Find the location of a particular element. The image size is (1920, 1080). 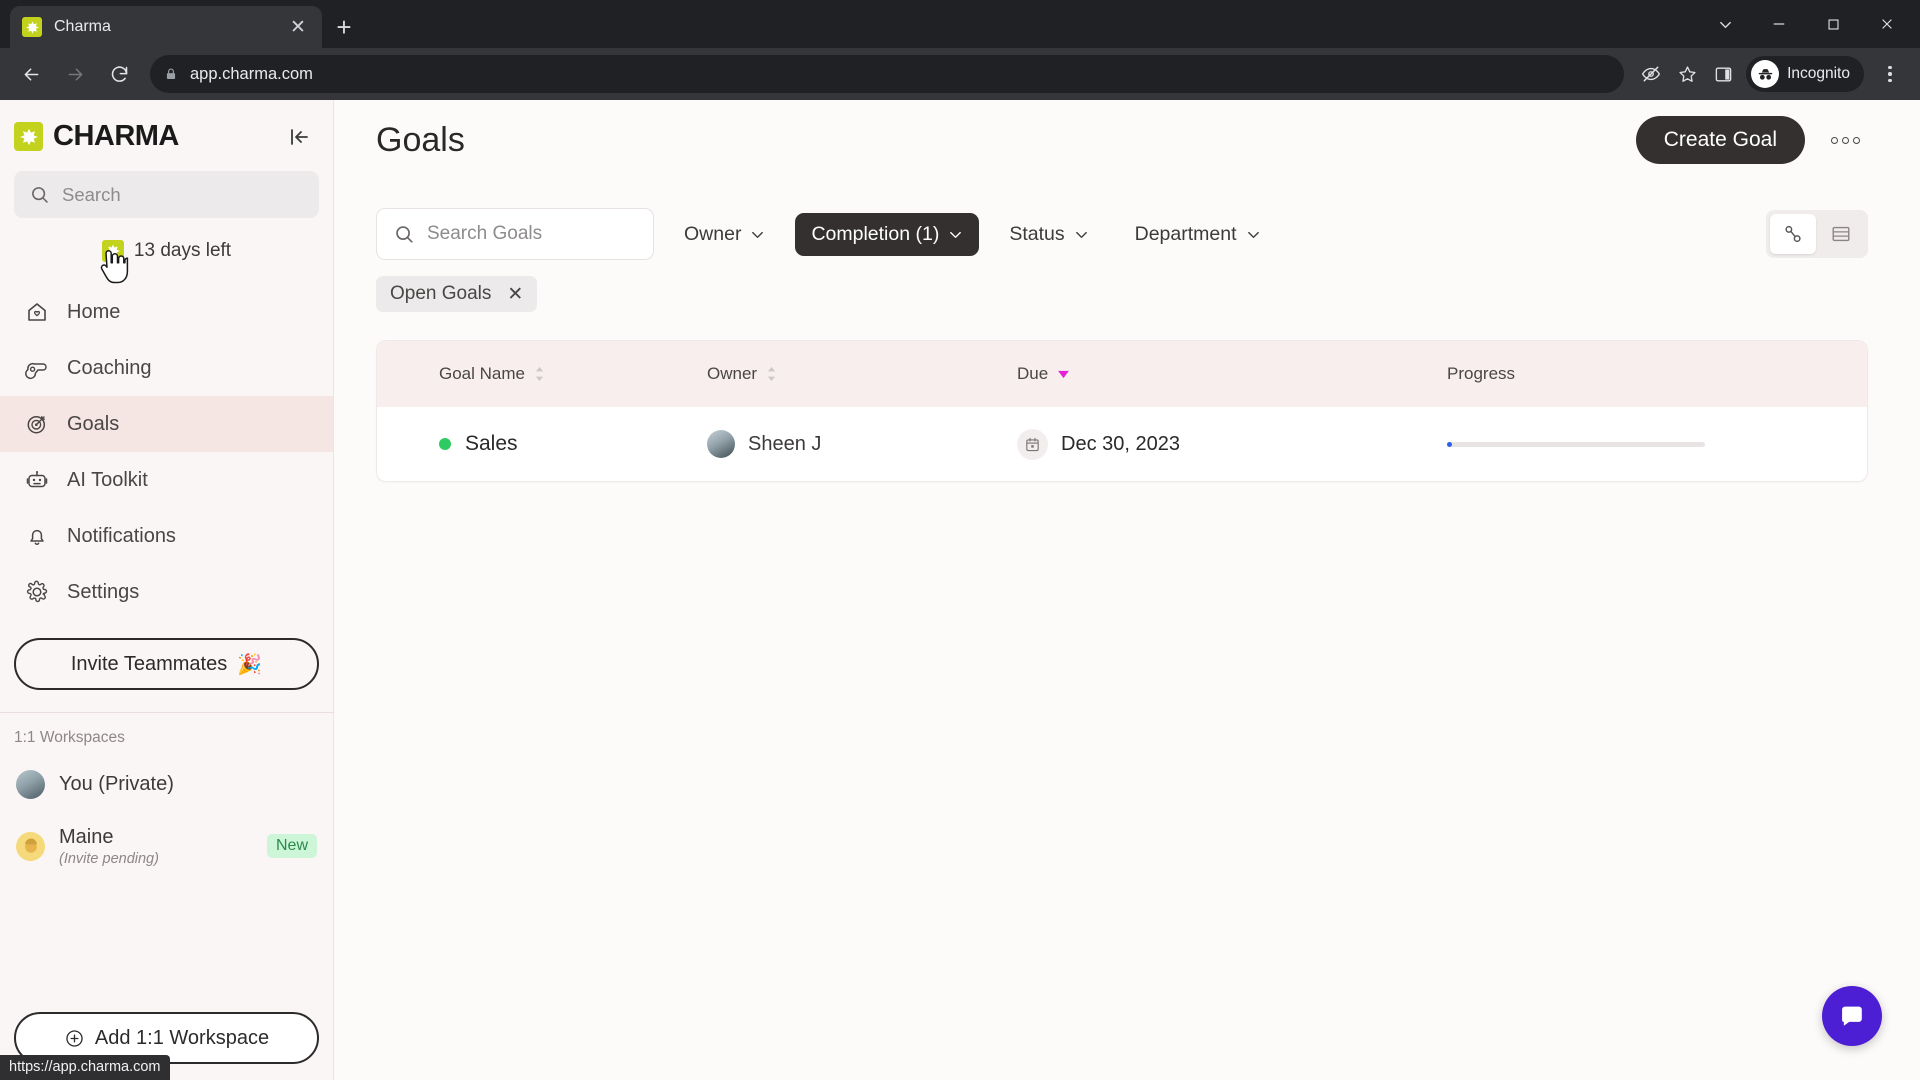

column-header-progress: Progress is located at coordinates (1657, 374).